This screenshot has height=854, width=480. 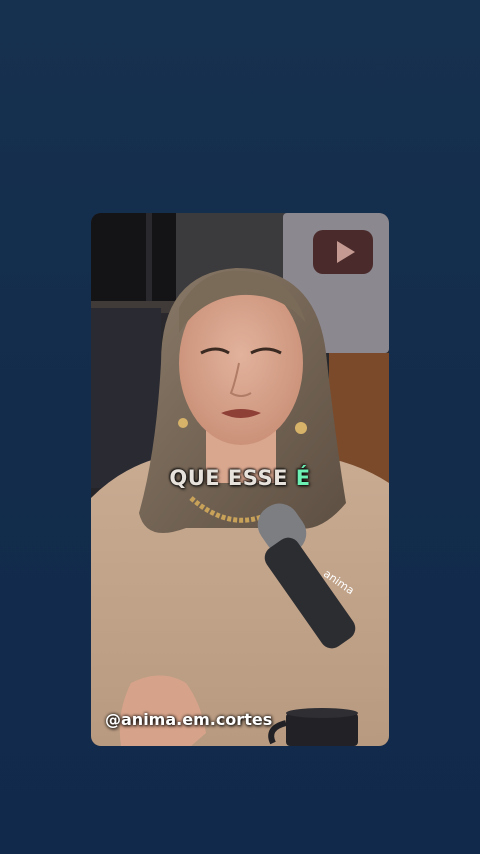 What do you see at coordinates (189, 719) in the screenshot?
I see `channel-handle: @anima.em.cortes` at bounding box center [189, 719].